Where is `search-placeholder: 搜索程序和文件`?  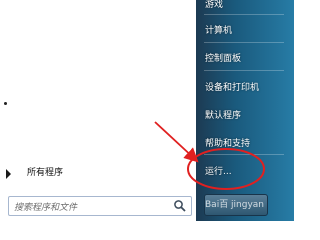 search-placeholder: 搜索程序和文件 is located at coordinates (46, 208).